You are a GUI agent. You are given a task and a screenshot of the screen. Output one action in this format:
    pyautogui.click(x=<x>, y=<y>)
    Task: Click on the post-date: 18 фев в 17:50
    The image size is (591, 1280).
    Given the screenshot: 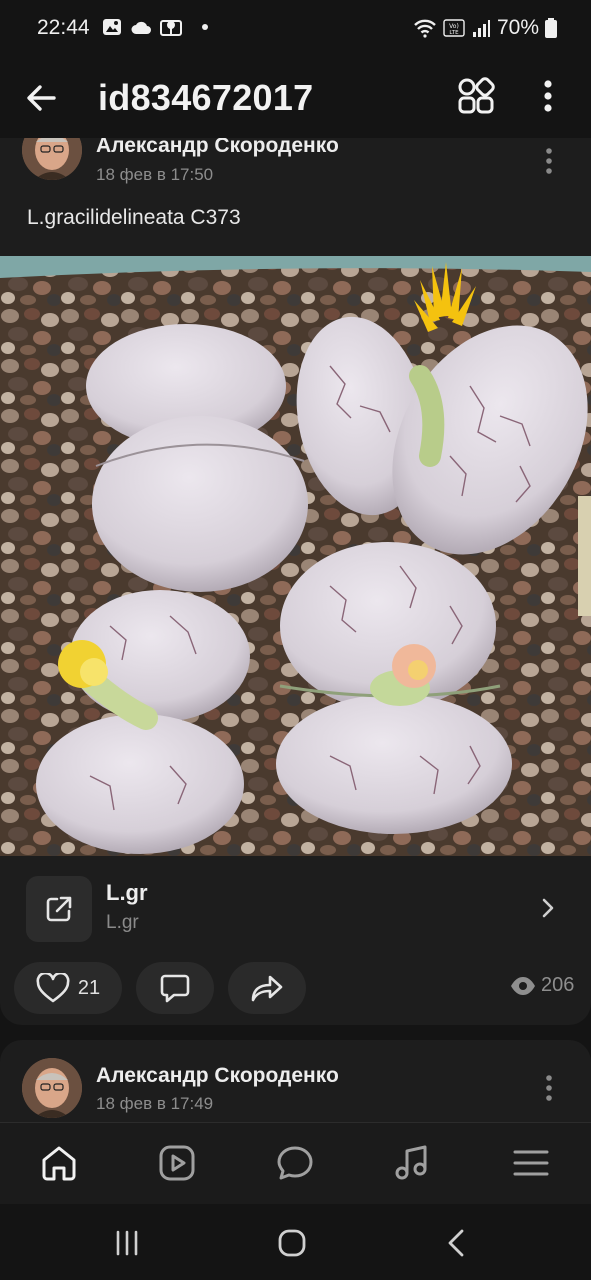 What is the action you would take?
    pyautogui.click(x=155, y=174)
    